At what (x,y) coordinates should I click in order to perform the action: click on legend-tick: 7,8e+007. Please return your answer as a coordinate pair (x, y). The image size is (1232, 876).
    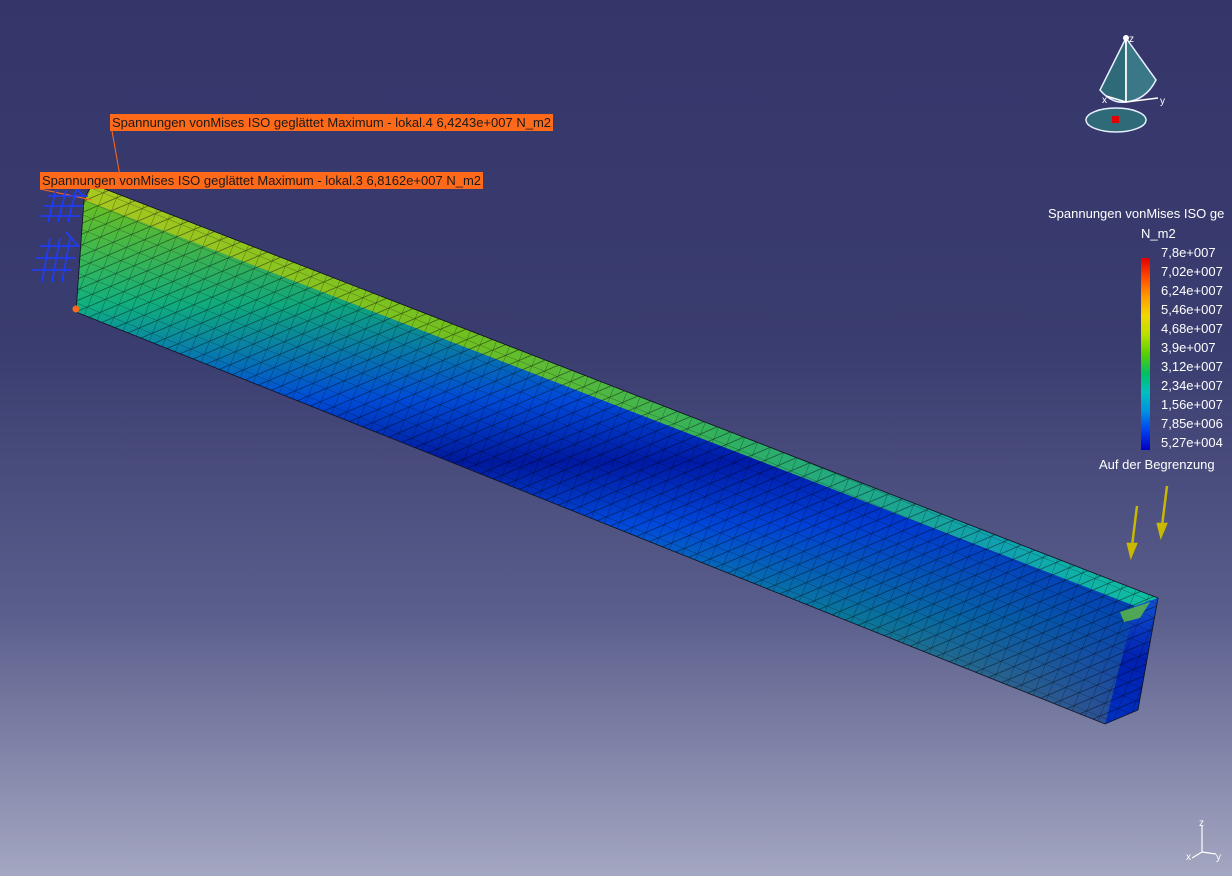
    Looking at the image, I should click on (1188, 252).